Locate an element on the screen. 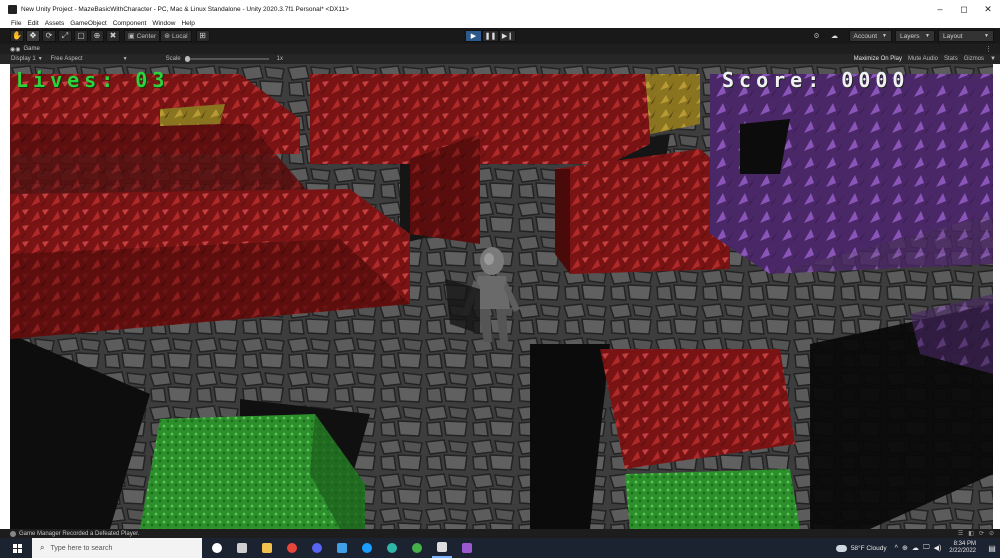 This screenshot has height=558, width=1000. pivot-local-toggle: ⊛ Local is located at coordinates (176, 36).